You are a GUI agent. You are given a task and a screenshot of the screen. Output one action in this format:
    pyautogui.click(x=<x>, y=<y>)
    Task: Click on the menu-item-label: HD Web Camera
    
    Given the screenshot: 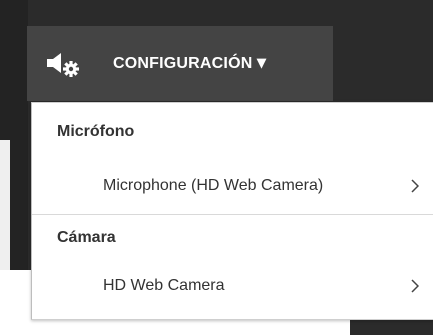 What is the action you would take?
    pyautogui.click(x=164, y=285)
    